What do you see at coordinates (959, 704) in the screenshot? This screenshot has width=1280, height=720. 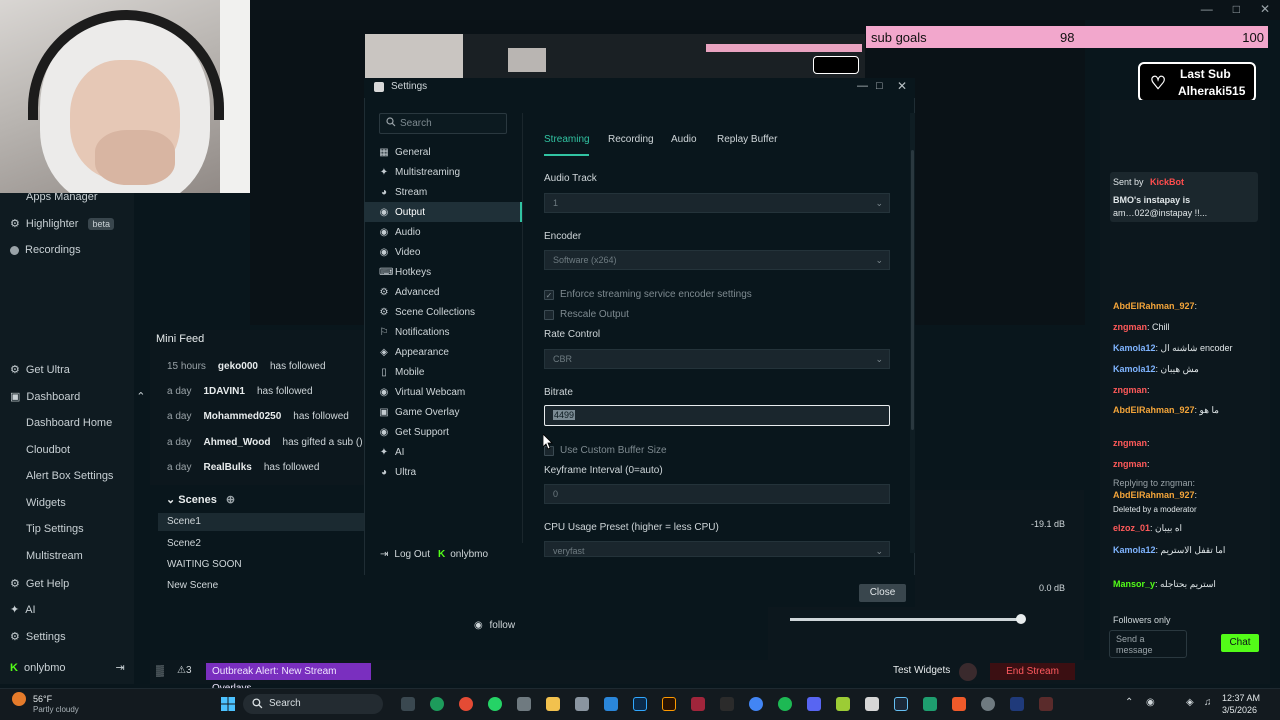 I see `brave-icon` at bounding box center [959, 704].